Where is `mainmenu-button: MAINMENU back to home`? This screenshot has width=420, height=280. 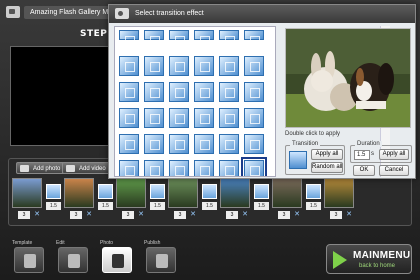 mainmenu-button: MAINMENU back to home is located at coordinates (369, 259).